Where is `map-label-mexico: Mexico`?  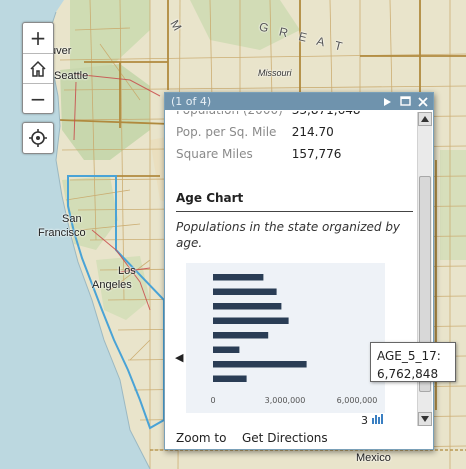
map-label-mexico: Mexico is located at coordinates (373, 458).